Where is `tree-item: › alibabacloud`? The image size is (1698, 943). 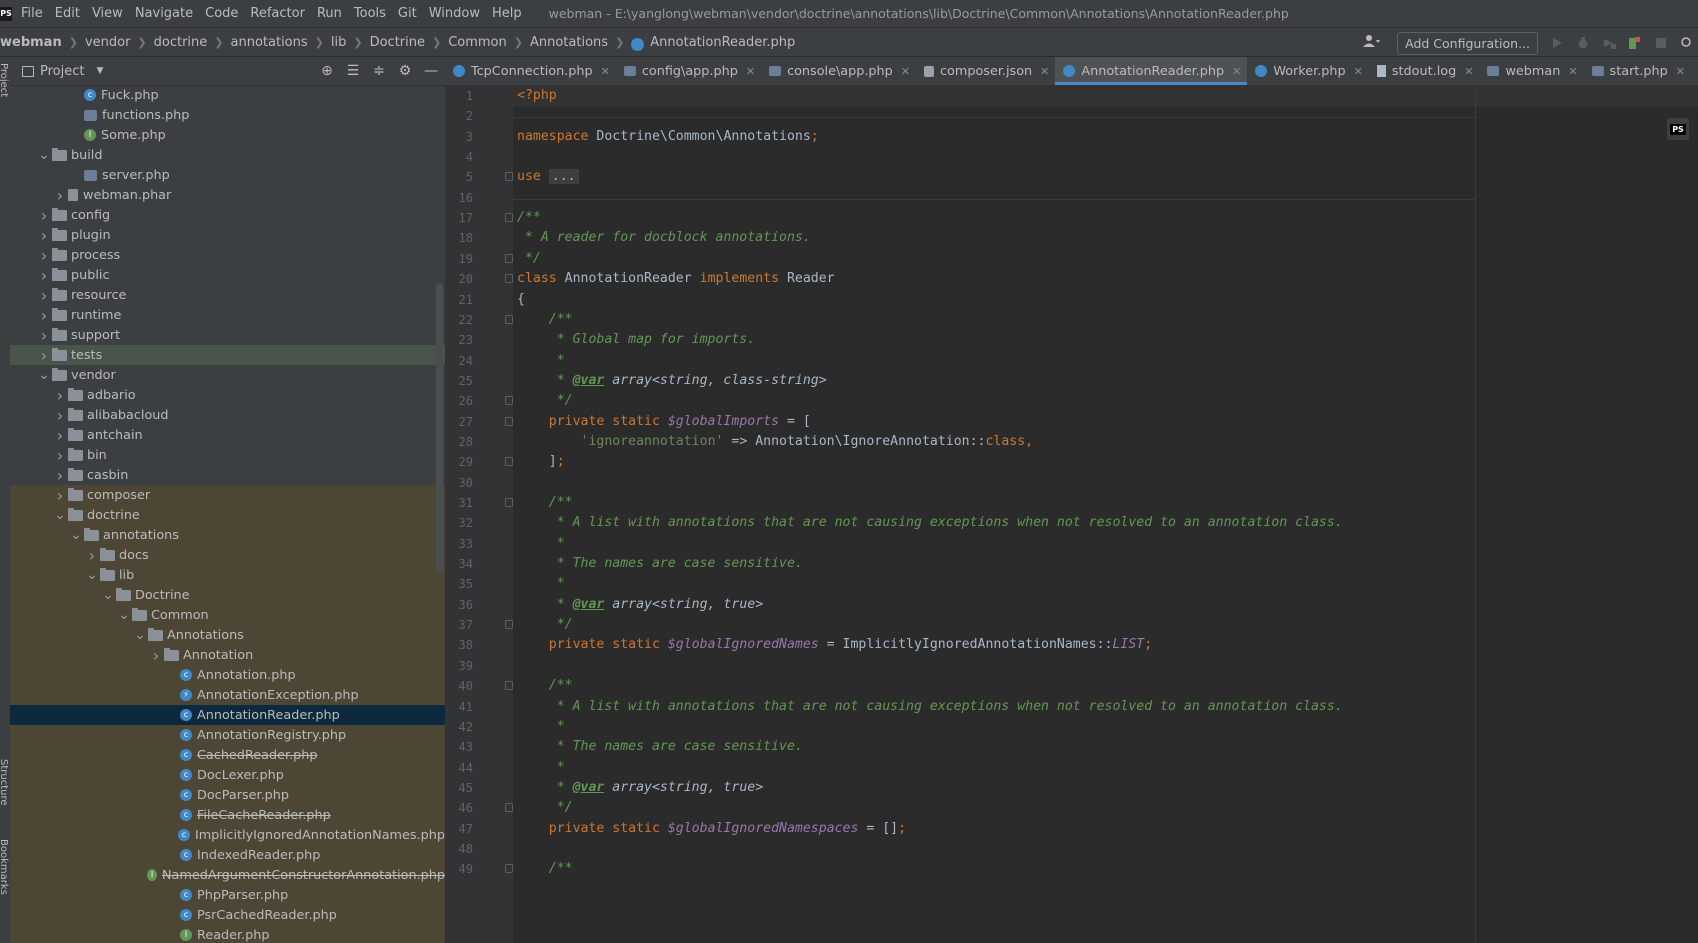
tree-item: › alibabacloud is located at coordinates (227, 415).